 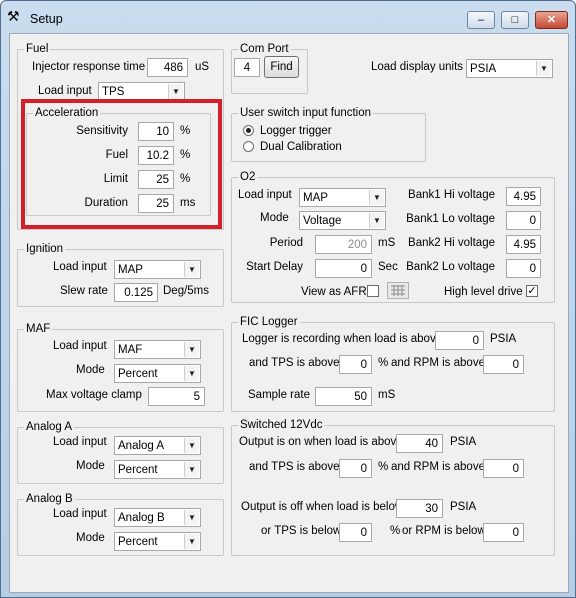 What do you see at coordinates (523, 244) in the screenshot?
I see `bank2-hi-input: 4.95` at bounding box center [523, 244].